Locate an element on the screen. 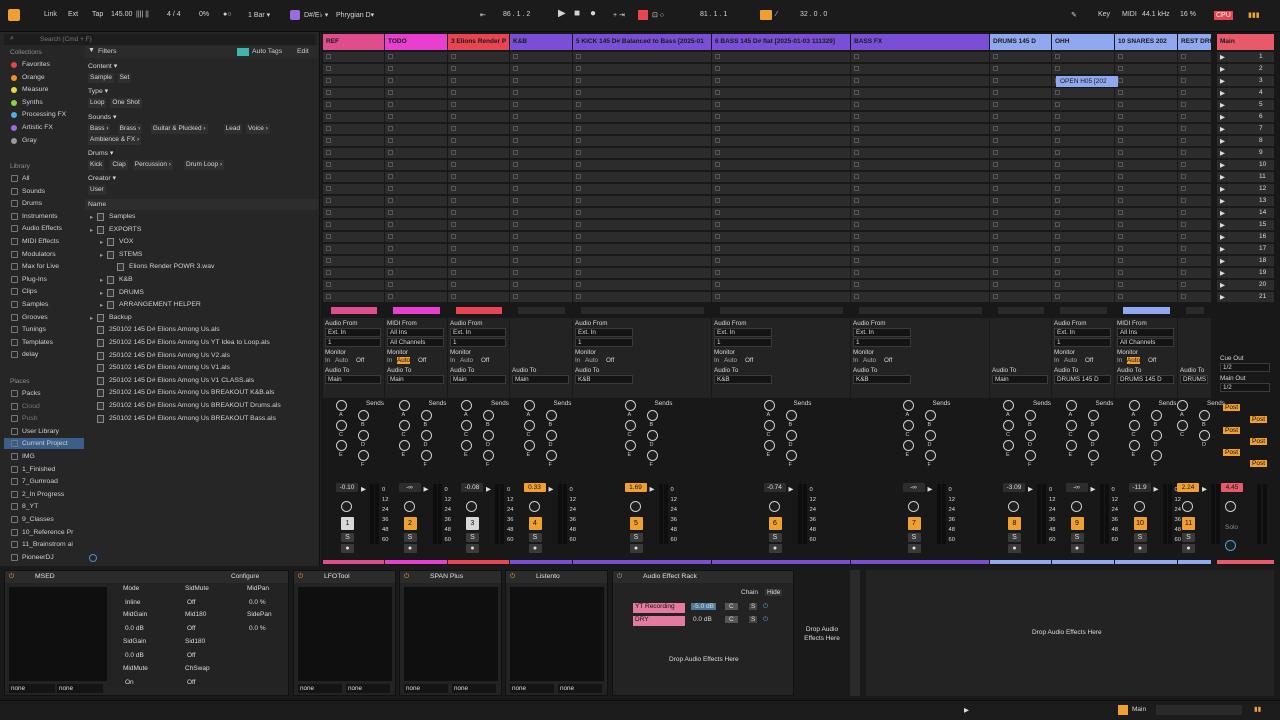 The width and height of the screenshot is (1280, 720). library-item: Grooves is located at coordinates (35, 317).